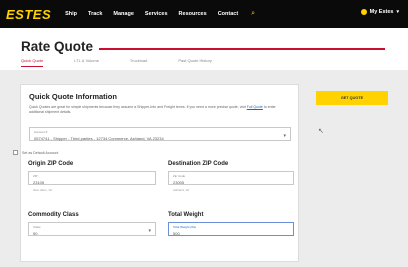 This screenshot has width=408, height=267. I want to click on destination-city-hint: Ashland, VA, so click(181, 190).